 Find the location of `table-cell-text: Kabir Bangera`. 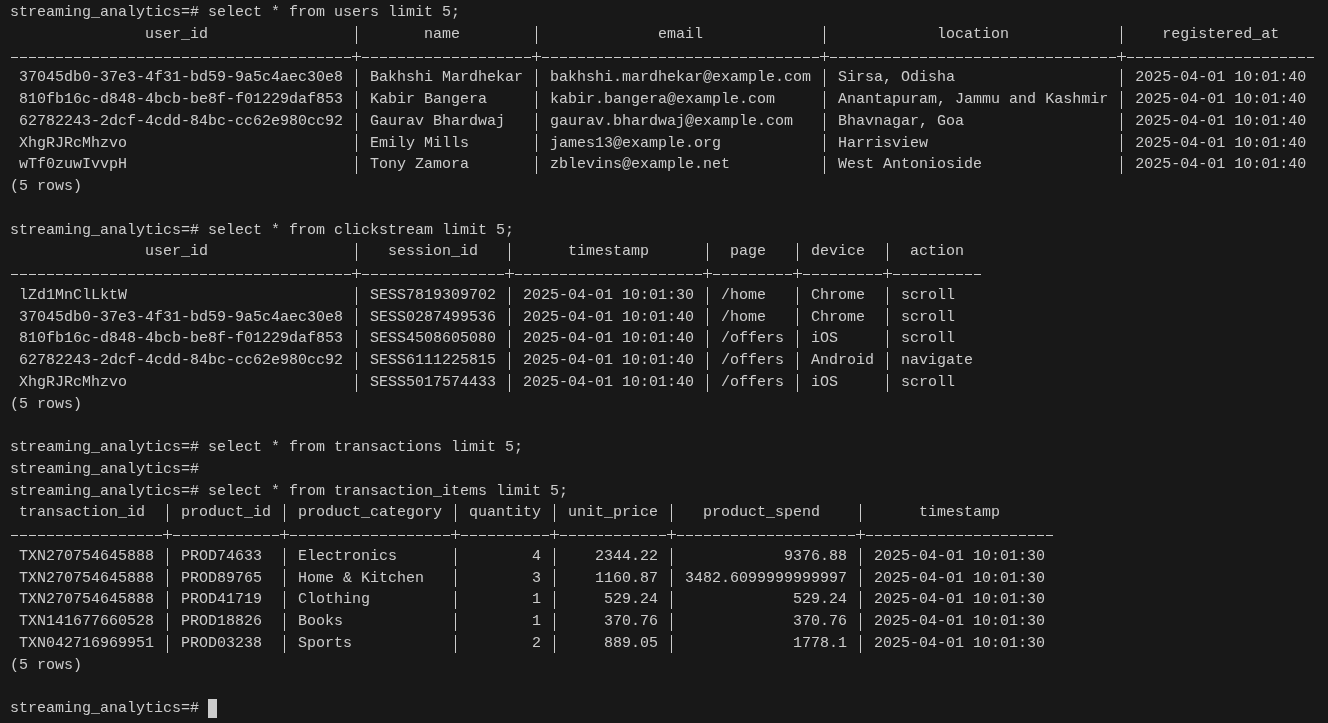

table-cell-text: Kabir Bangera is located at coordinates (429, 100).